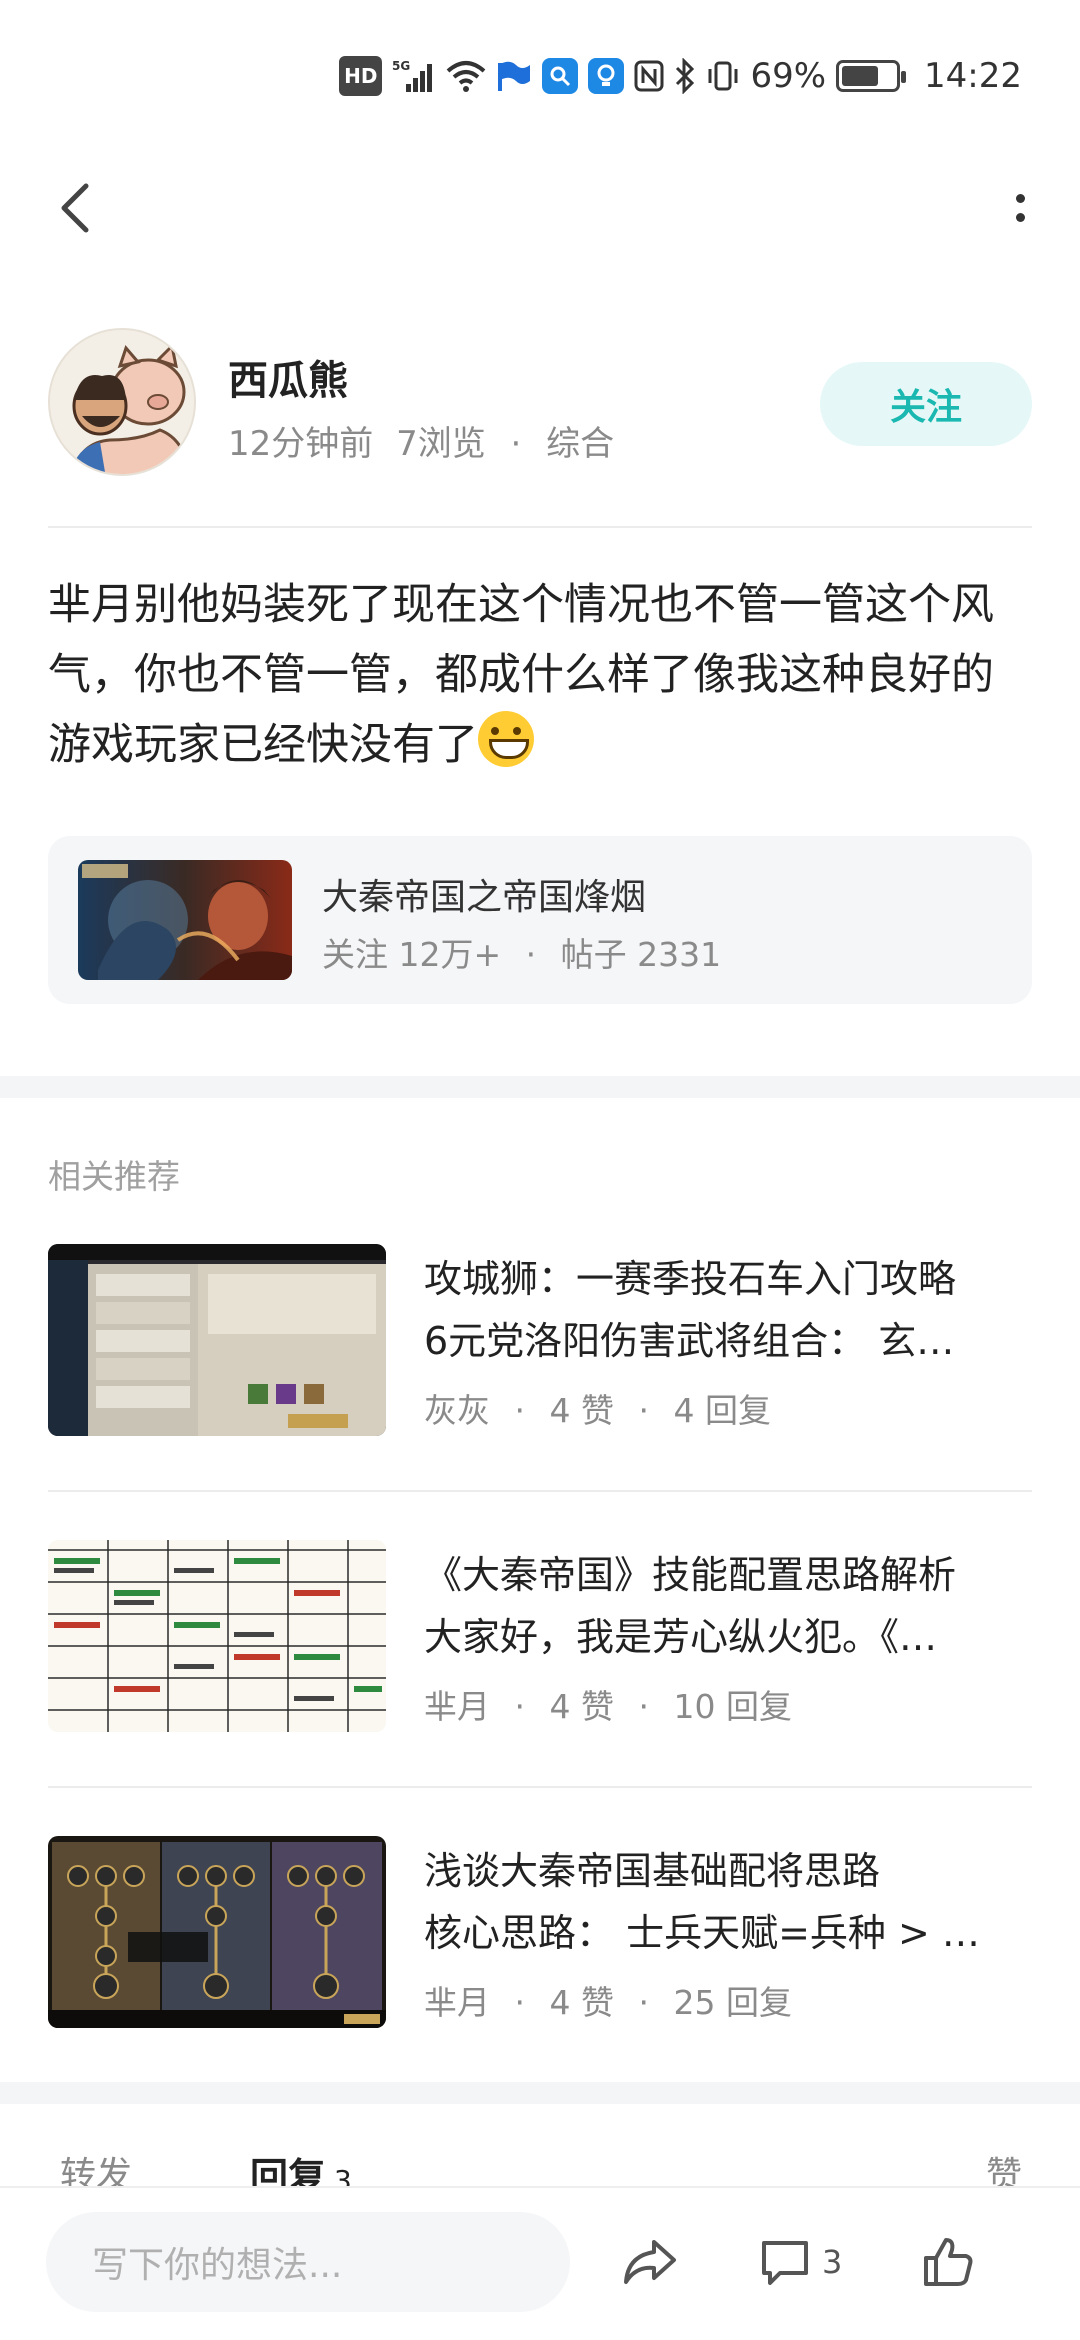 The height and width of the screenshot is (2340, 1080). I want to click on recommend-meta: 灰灰 · 4 赞 · 4 回复, so click(597, 1408).